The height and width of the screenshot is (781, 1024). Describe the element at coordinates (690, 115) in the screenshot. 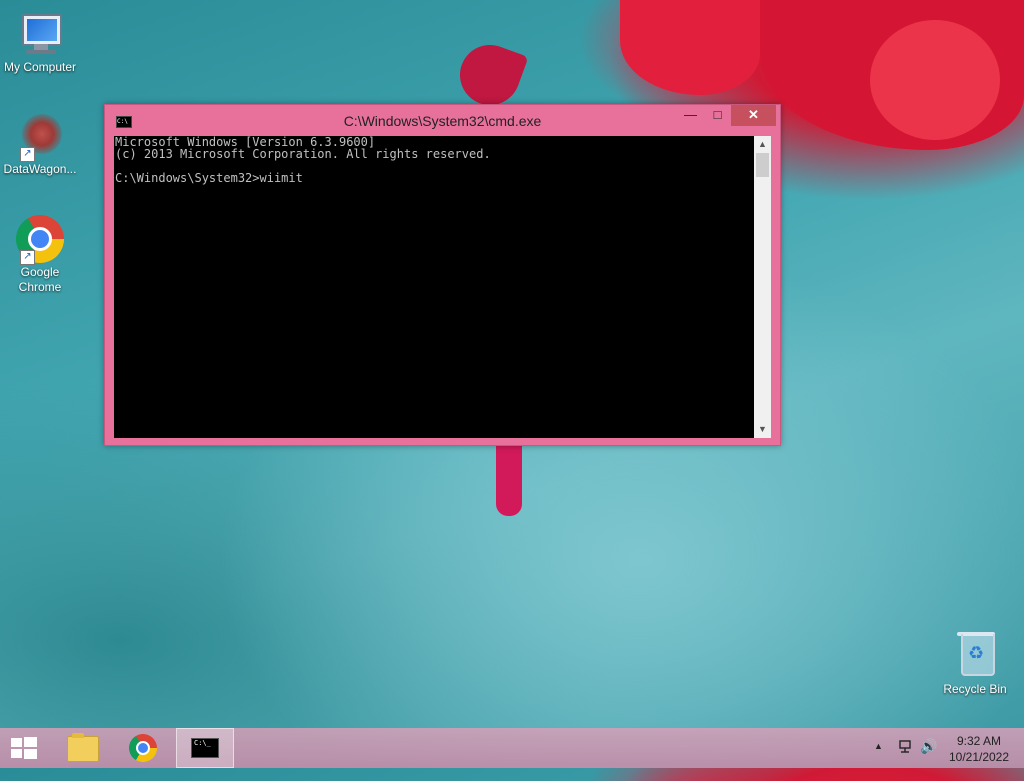

I see `minimize-button: —` at that location.